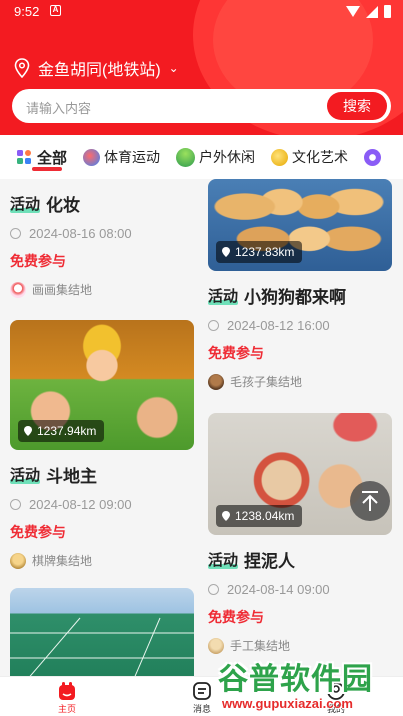 The height and width of the screenshot is (716, 403). I want to click on search-bar: 请输入内容 搜索, so click(201, 106).